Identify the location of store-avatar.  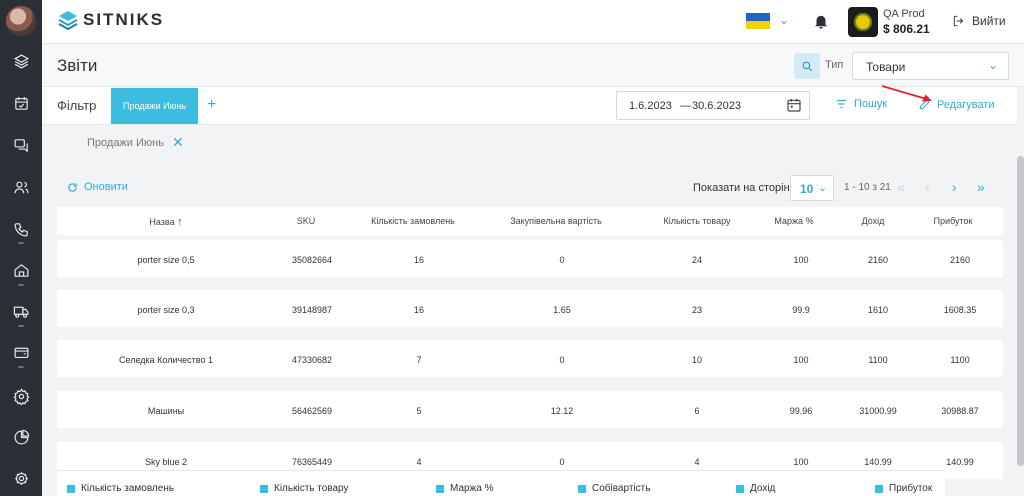
(863, 22).